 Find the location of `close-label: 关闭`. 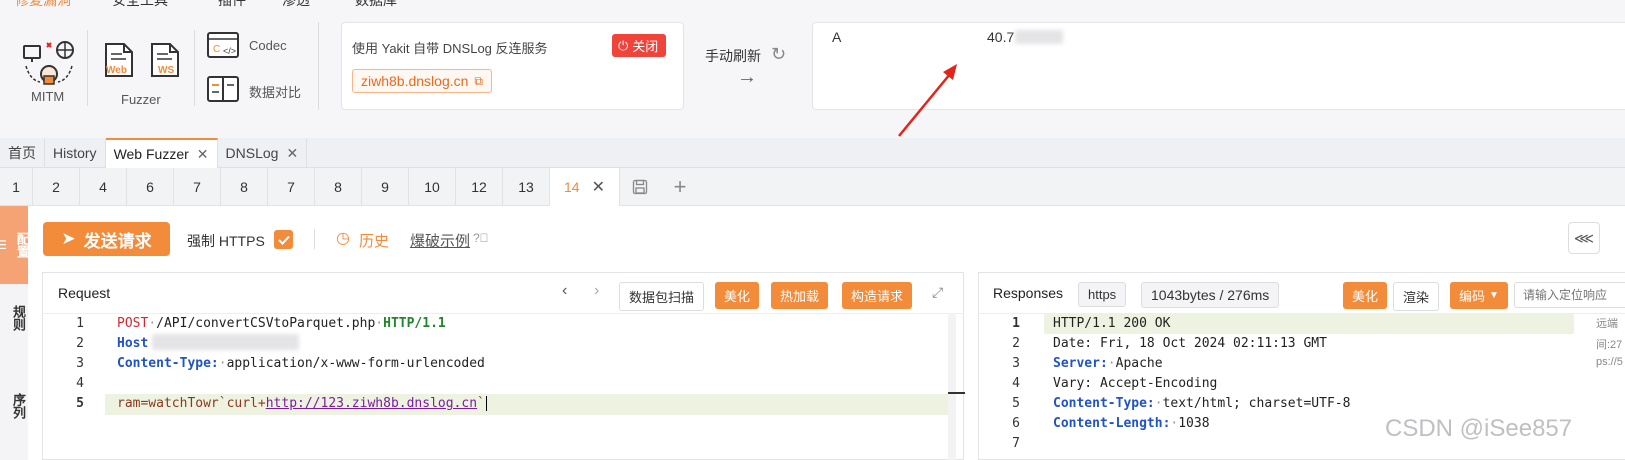

close-label: 关闭 is located at coordinates (645, 46).